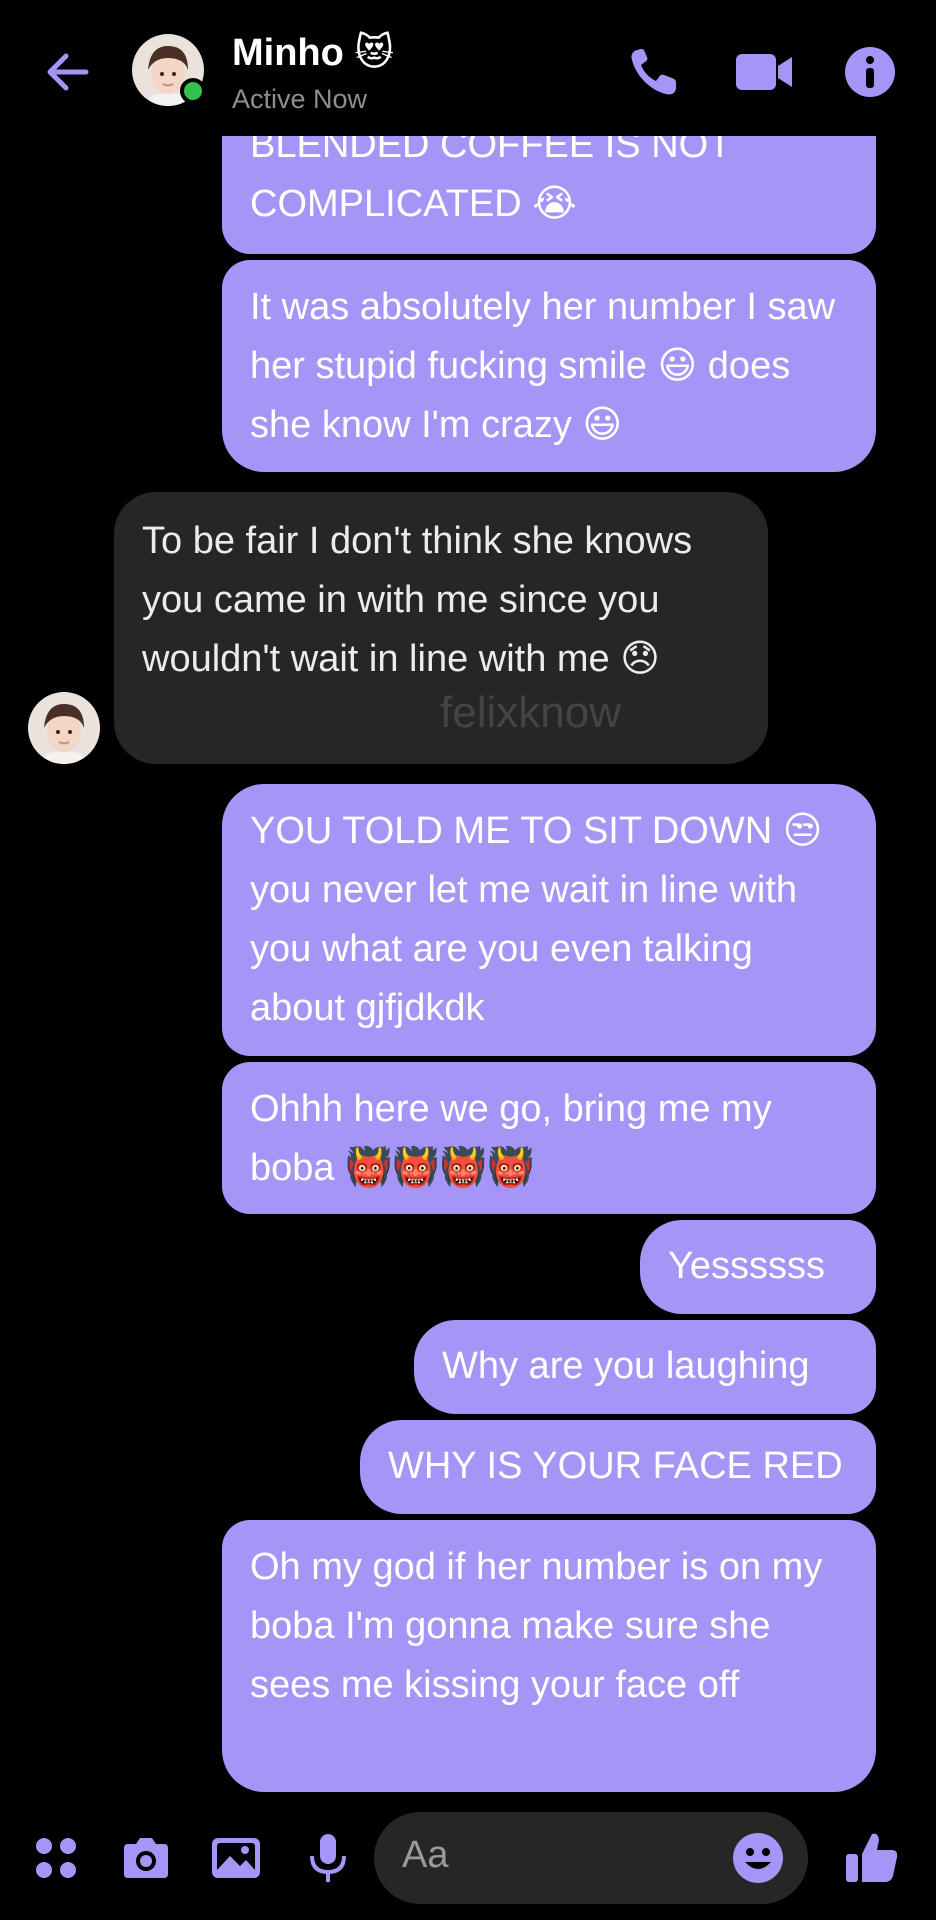 The width and height of the screenshot is (936, 1920). I want to click on message-text: Ohhh here we go, bring me my boba 👹👹👹👹, so click(511, 1138).